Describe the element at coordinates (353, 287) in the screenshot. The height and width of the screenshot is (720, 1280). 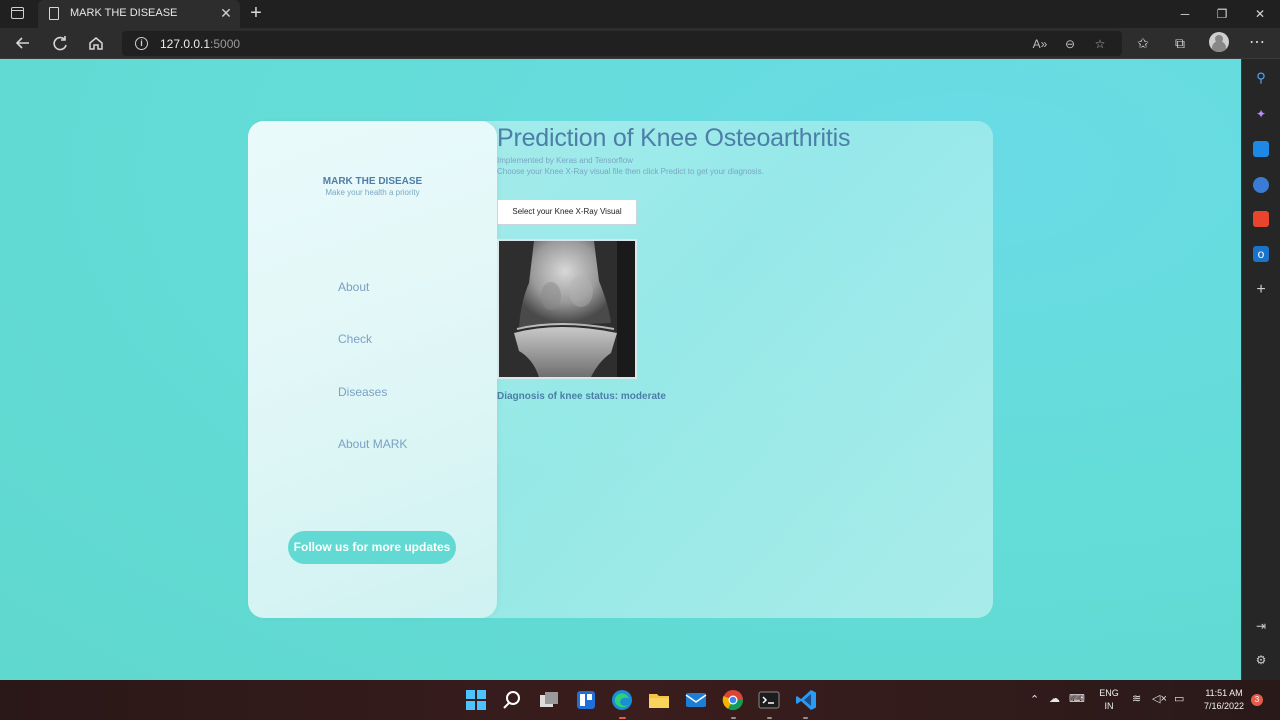
I see `nav-item-about: About` at that location.